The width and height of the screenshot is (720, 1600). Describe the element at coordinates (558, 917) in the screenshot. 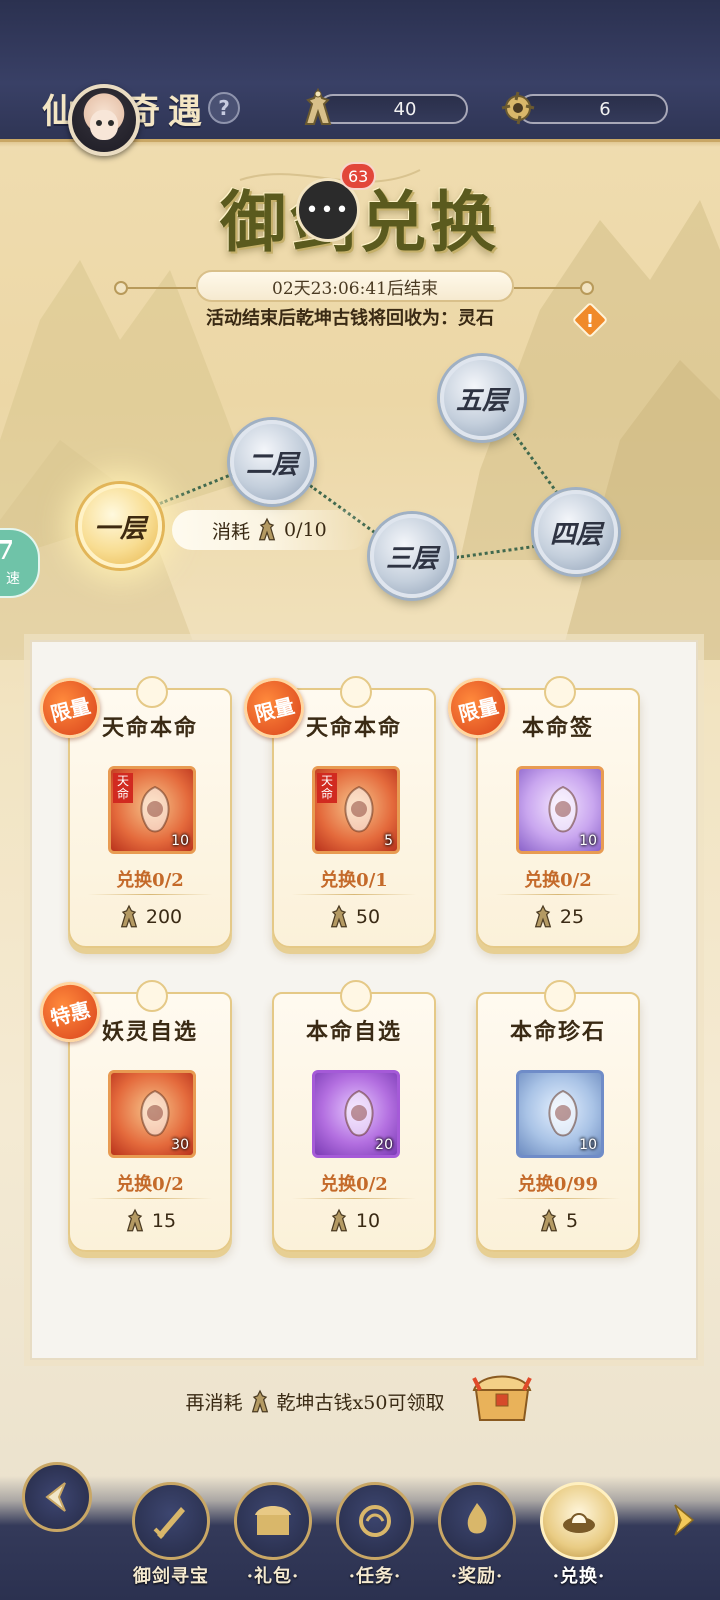

I see `item-price: 25` at that location.